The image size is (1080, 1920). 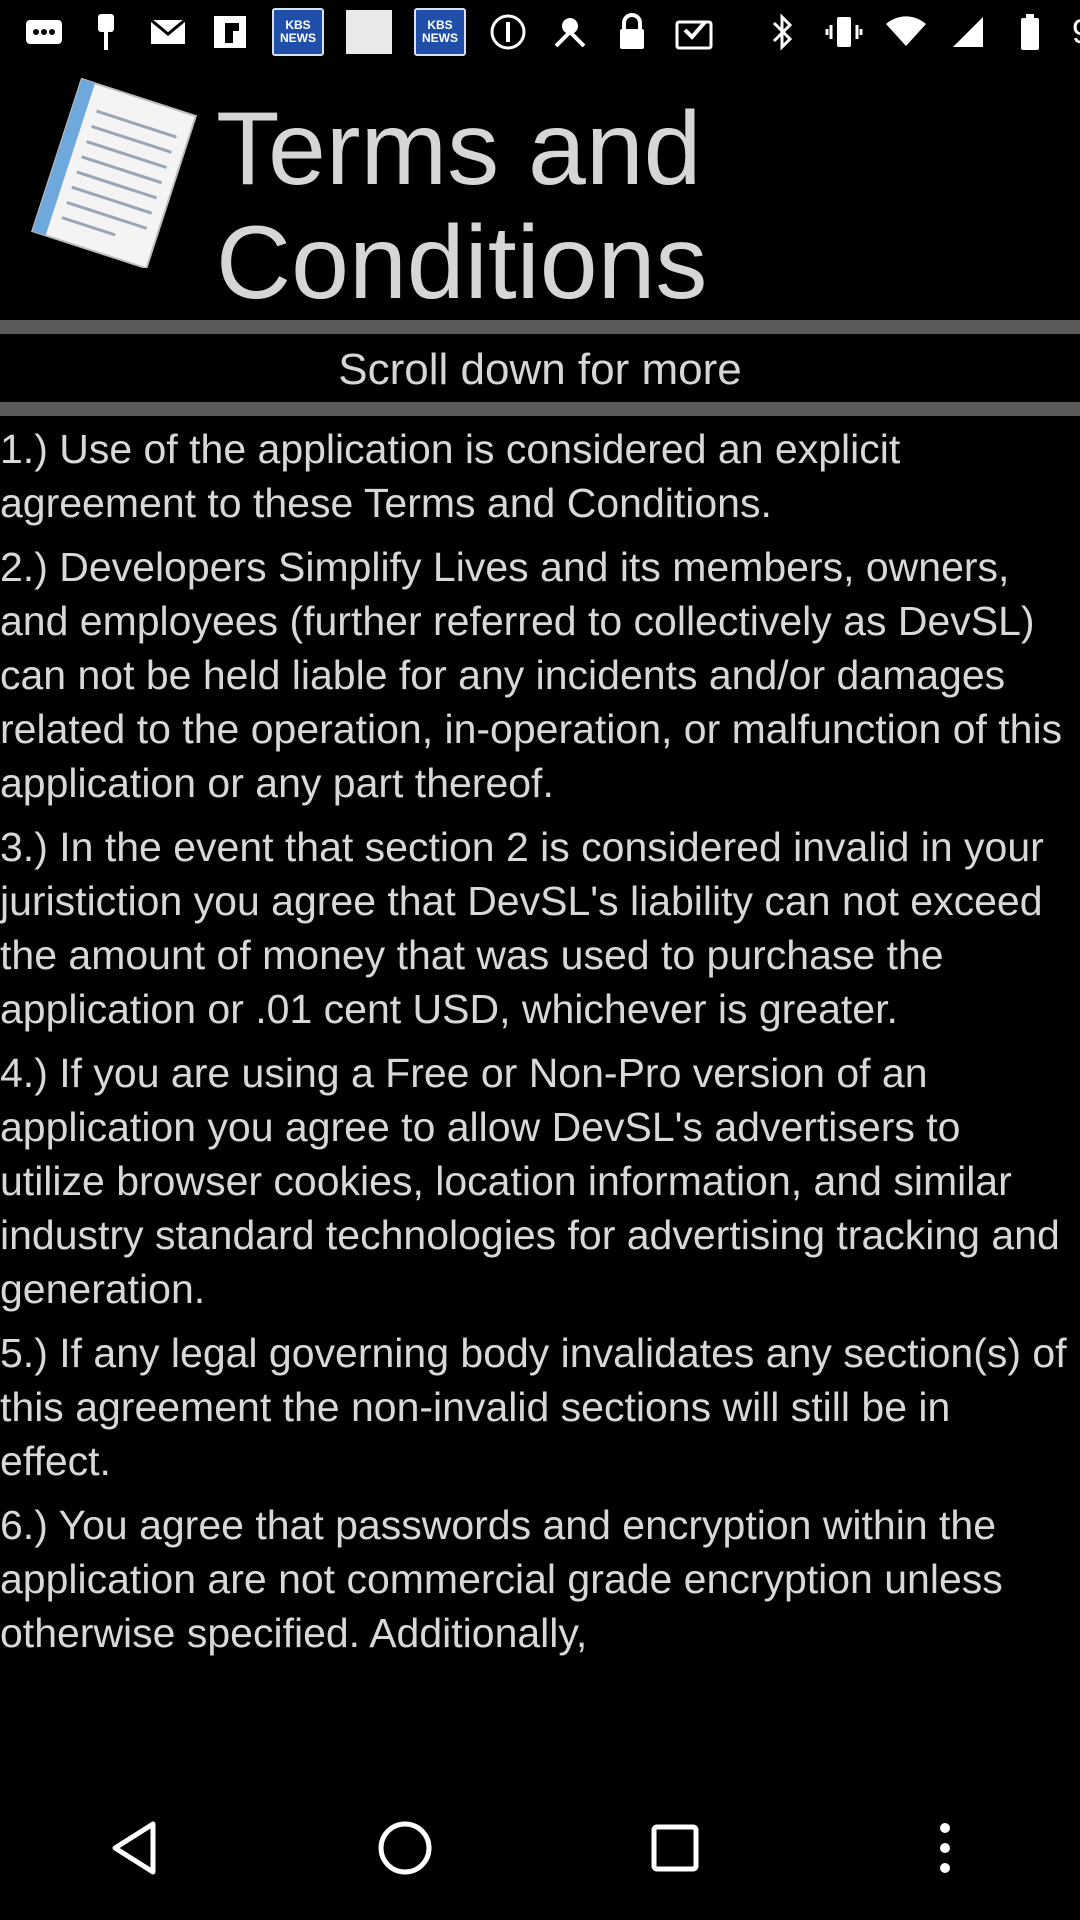 I want to click on recents-button, so click(x=675, y=1848).